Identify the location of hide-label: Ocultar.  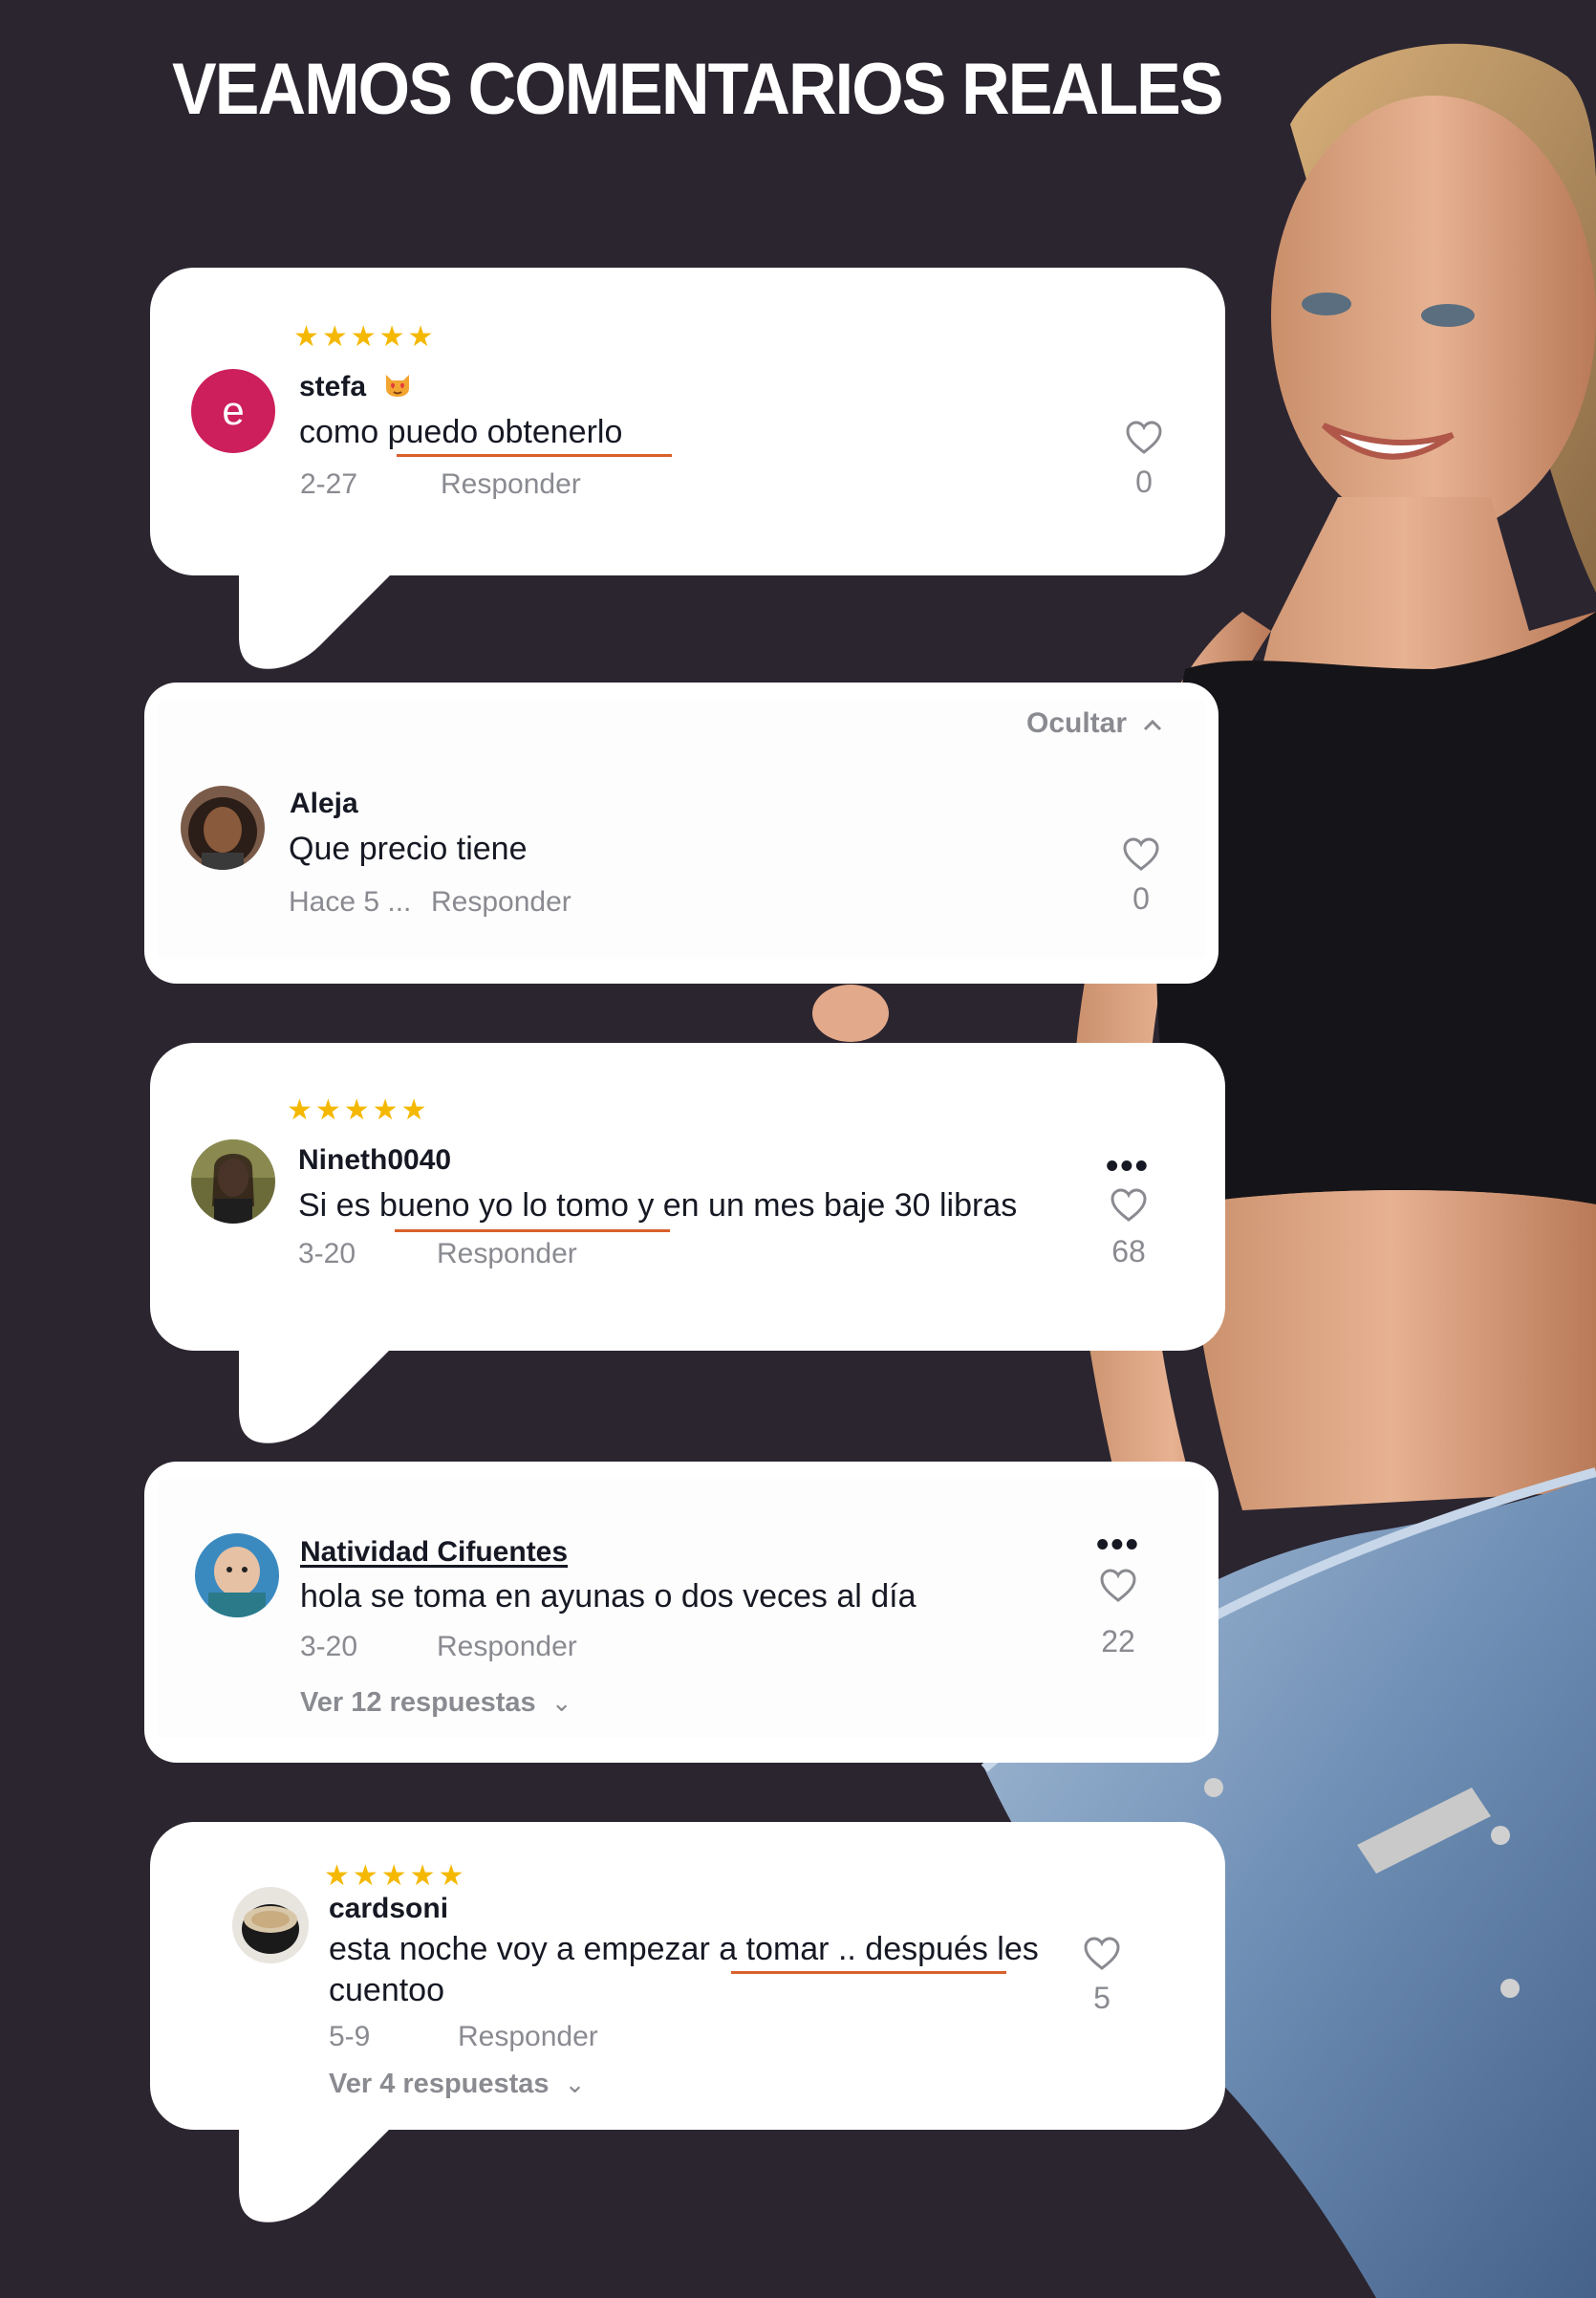
(1077, 723).